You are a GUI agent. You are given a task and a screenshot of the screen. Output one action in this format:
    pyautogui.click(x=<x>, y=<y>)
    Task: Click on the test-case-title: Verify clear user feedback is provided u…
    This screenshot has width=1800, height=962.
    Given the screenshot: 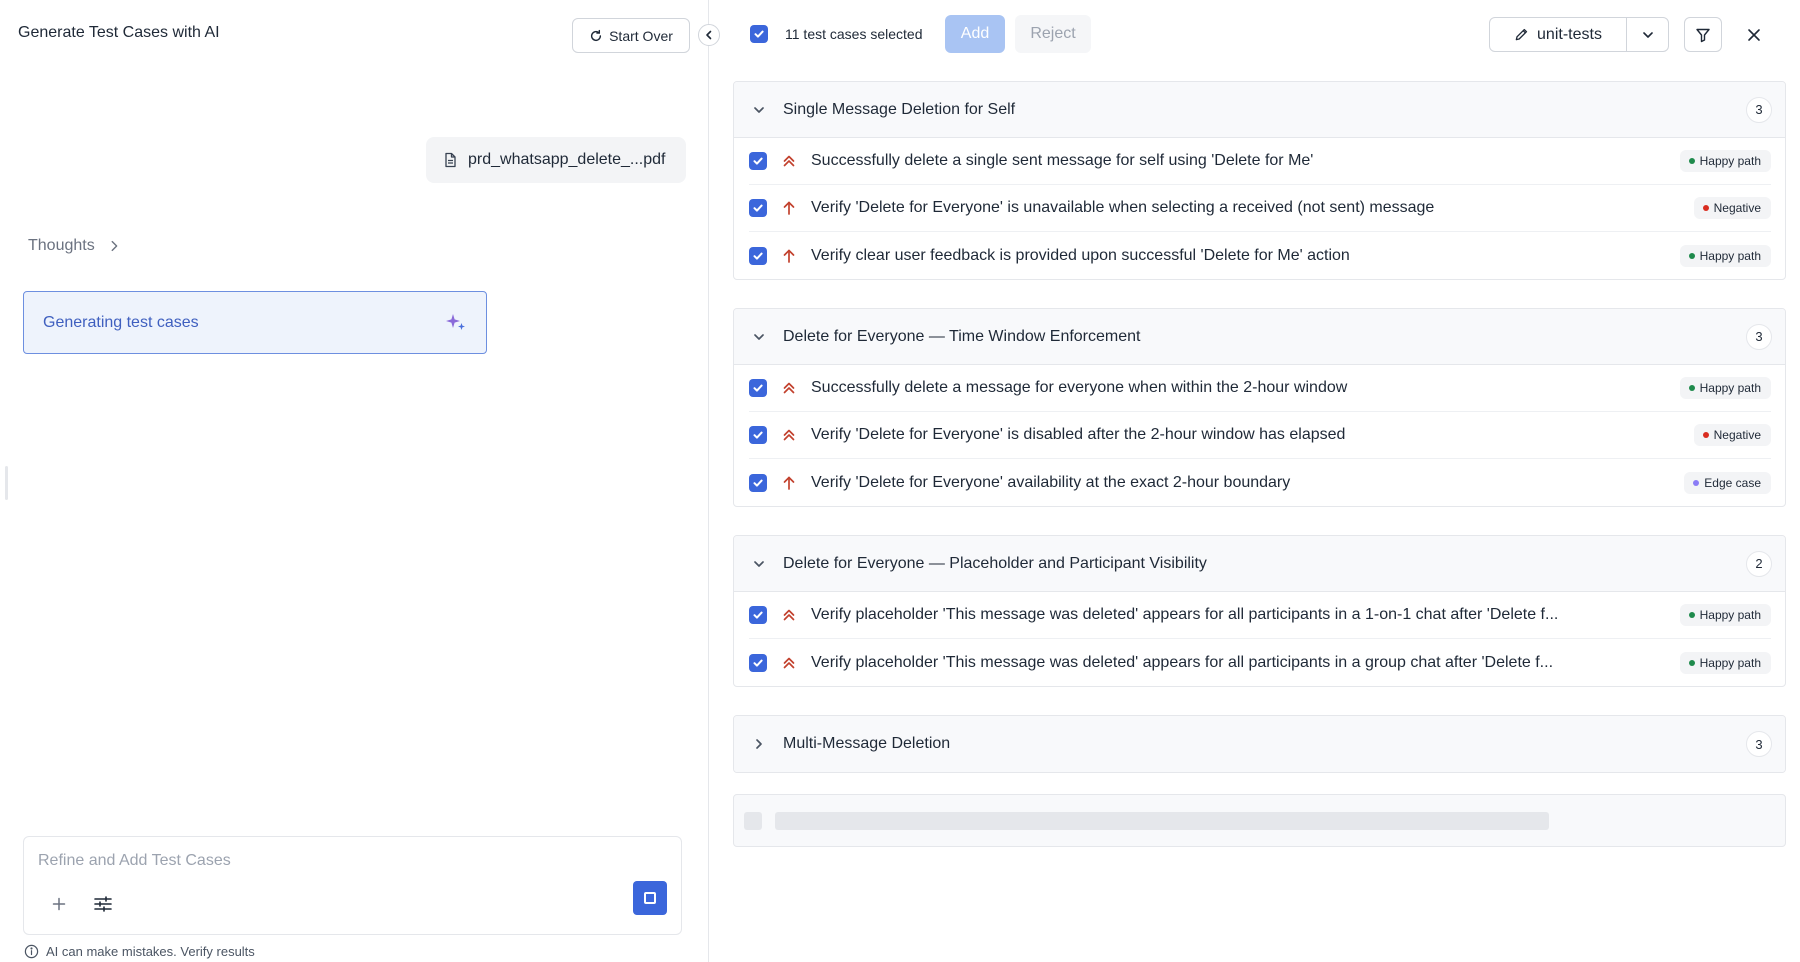 What is the action you would take?
    pyautogui.click(x=1080, y=255)
    